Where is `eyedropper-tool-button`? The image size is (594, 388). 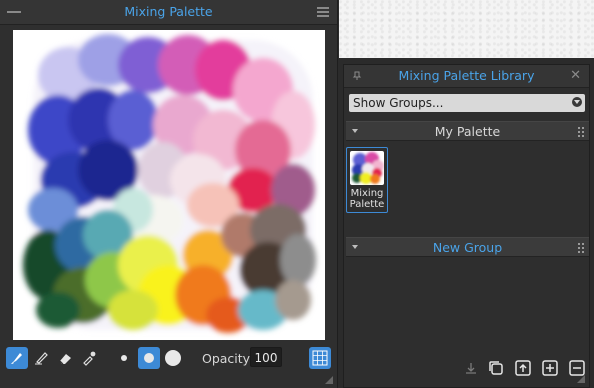 eyedropper-tool-button is located at coordinates (89, 358).